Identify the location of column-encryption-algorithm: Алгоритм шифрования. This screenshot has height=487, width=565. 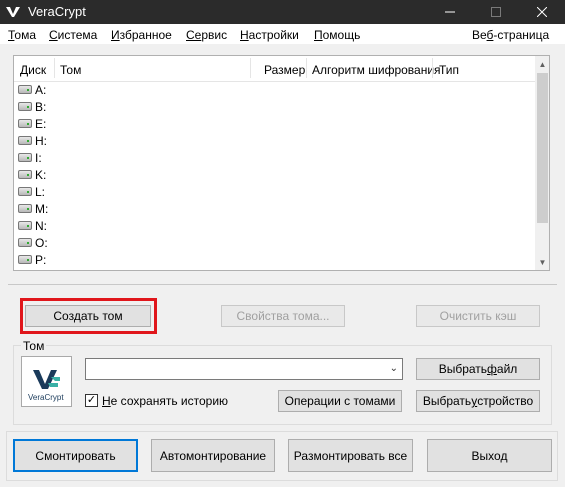
(376, 70).